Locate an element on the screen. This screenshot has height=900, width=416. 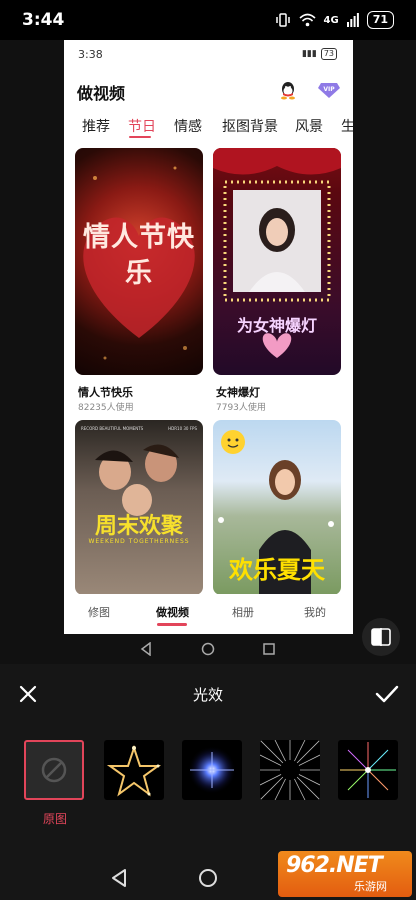
weekend-top-text-right: HDR10 30 FPS is located at coordinates (182, 428).